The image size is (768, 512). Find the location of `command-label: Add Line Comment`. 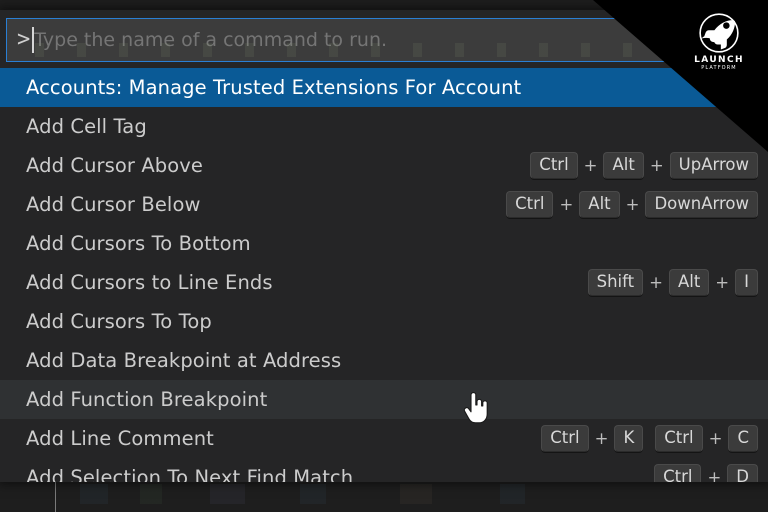

command-label: Add Line Comment is located at coordinates (120, 438).